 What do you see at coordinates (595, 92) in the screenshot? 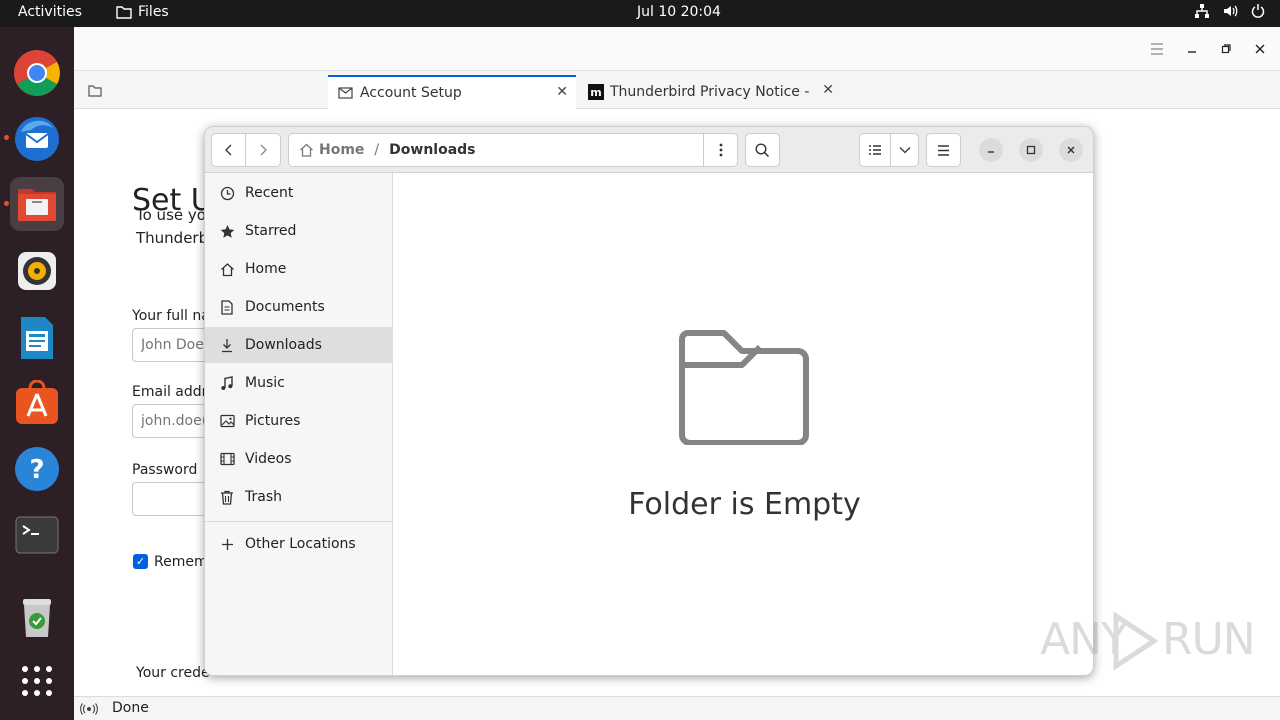
I see `svg-text: m` at bounding box center [595, 92].